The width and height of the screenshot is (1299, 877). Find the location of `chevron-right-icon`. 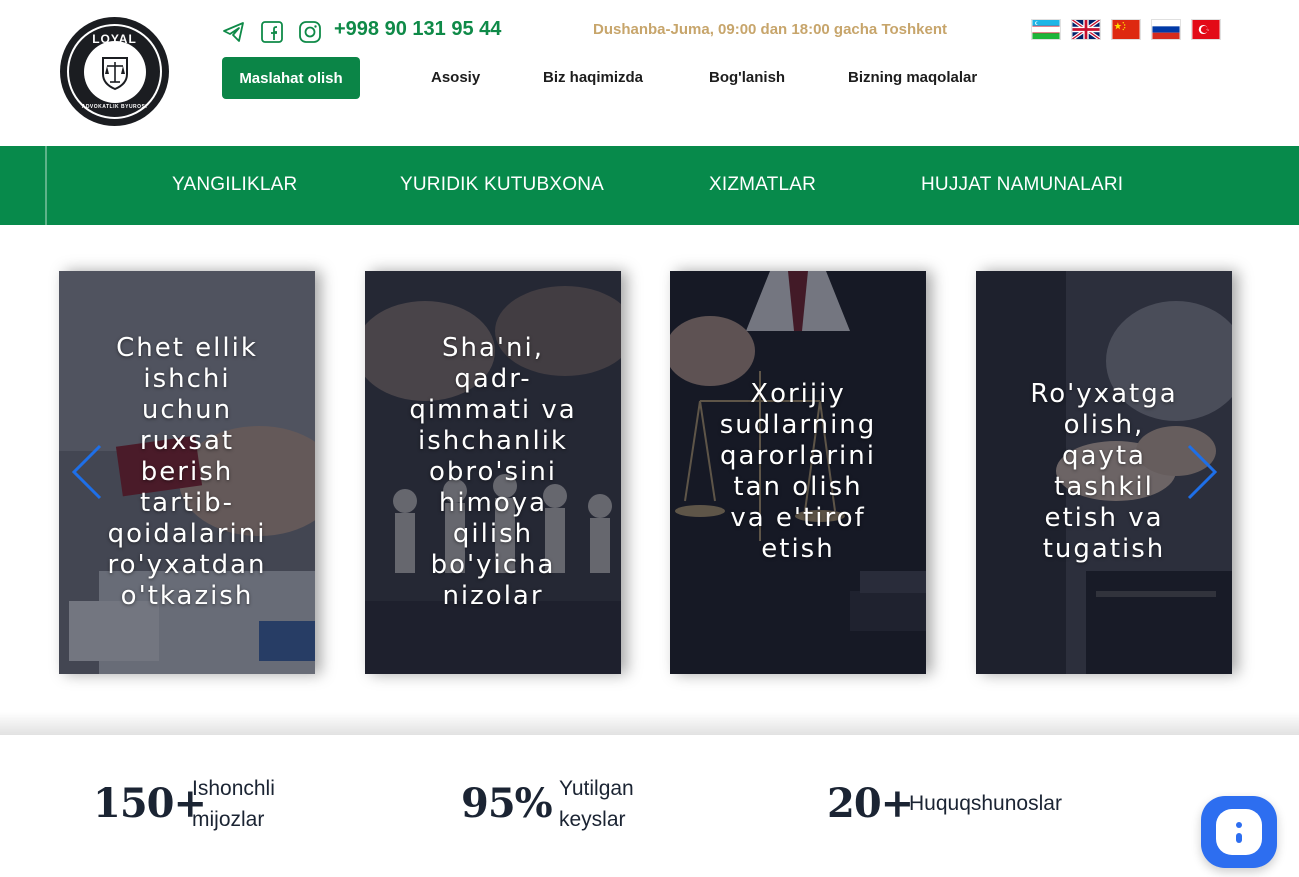

chevron-right-icon is located at coordinates (1201, 472).